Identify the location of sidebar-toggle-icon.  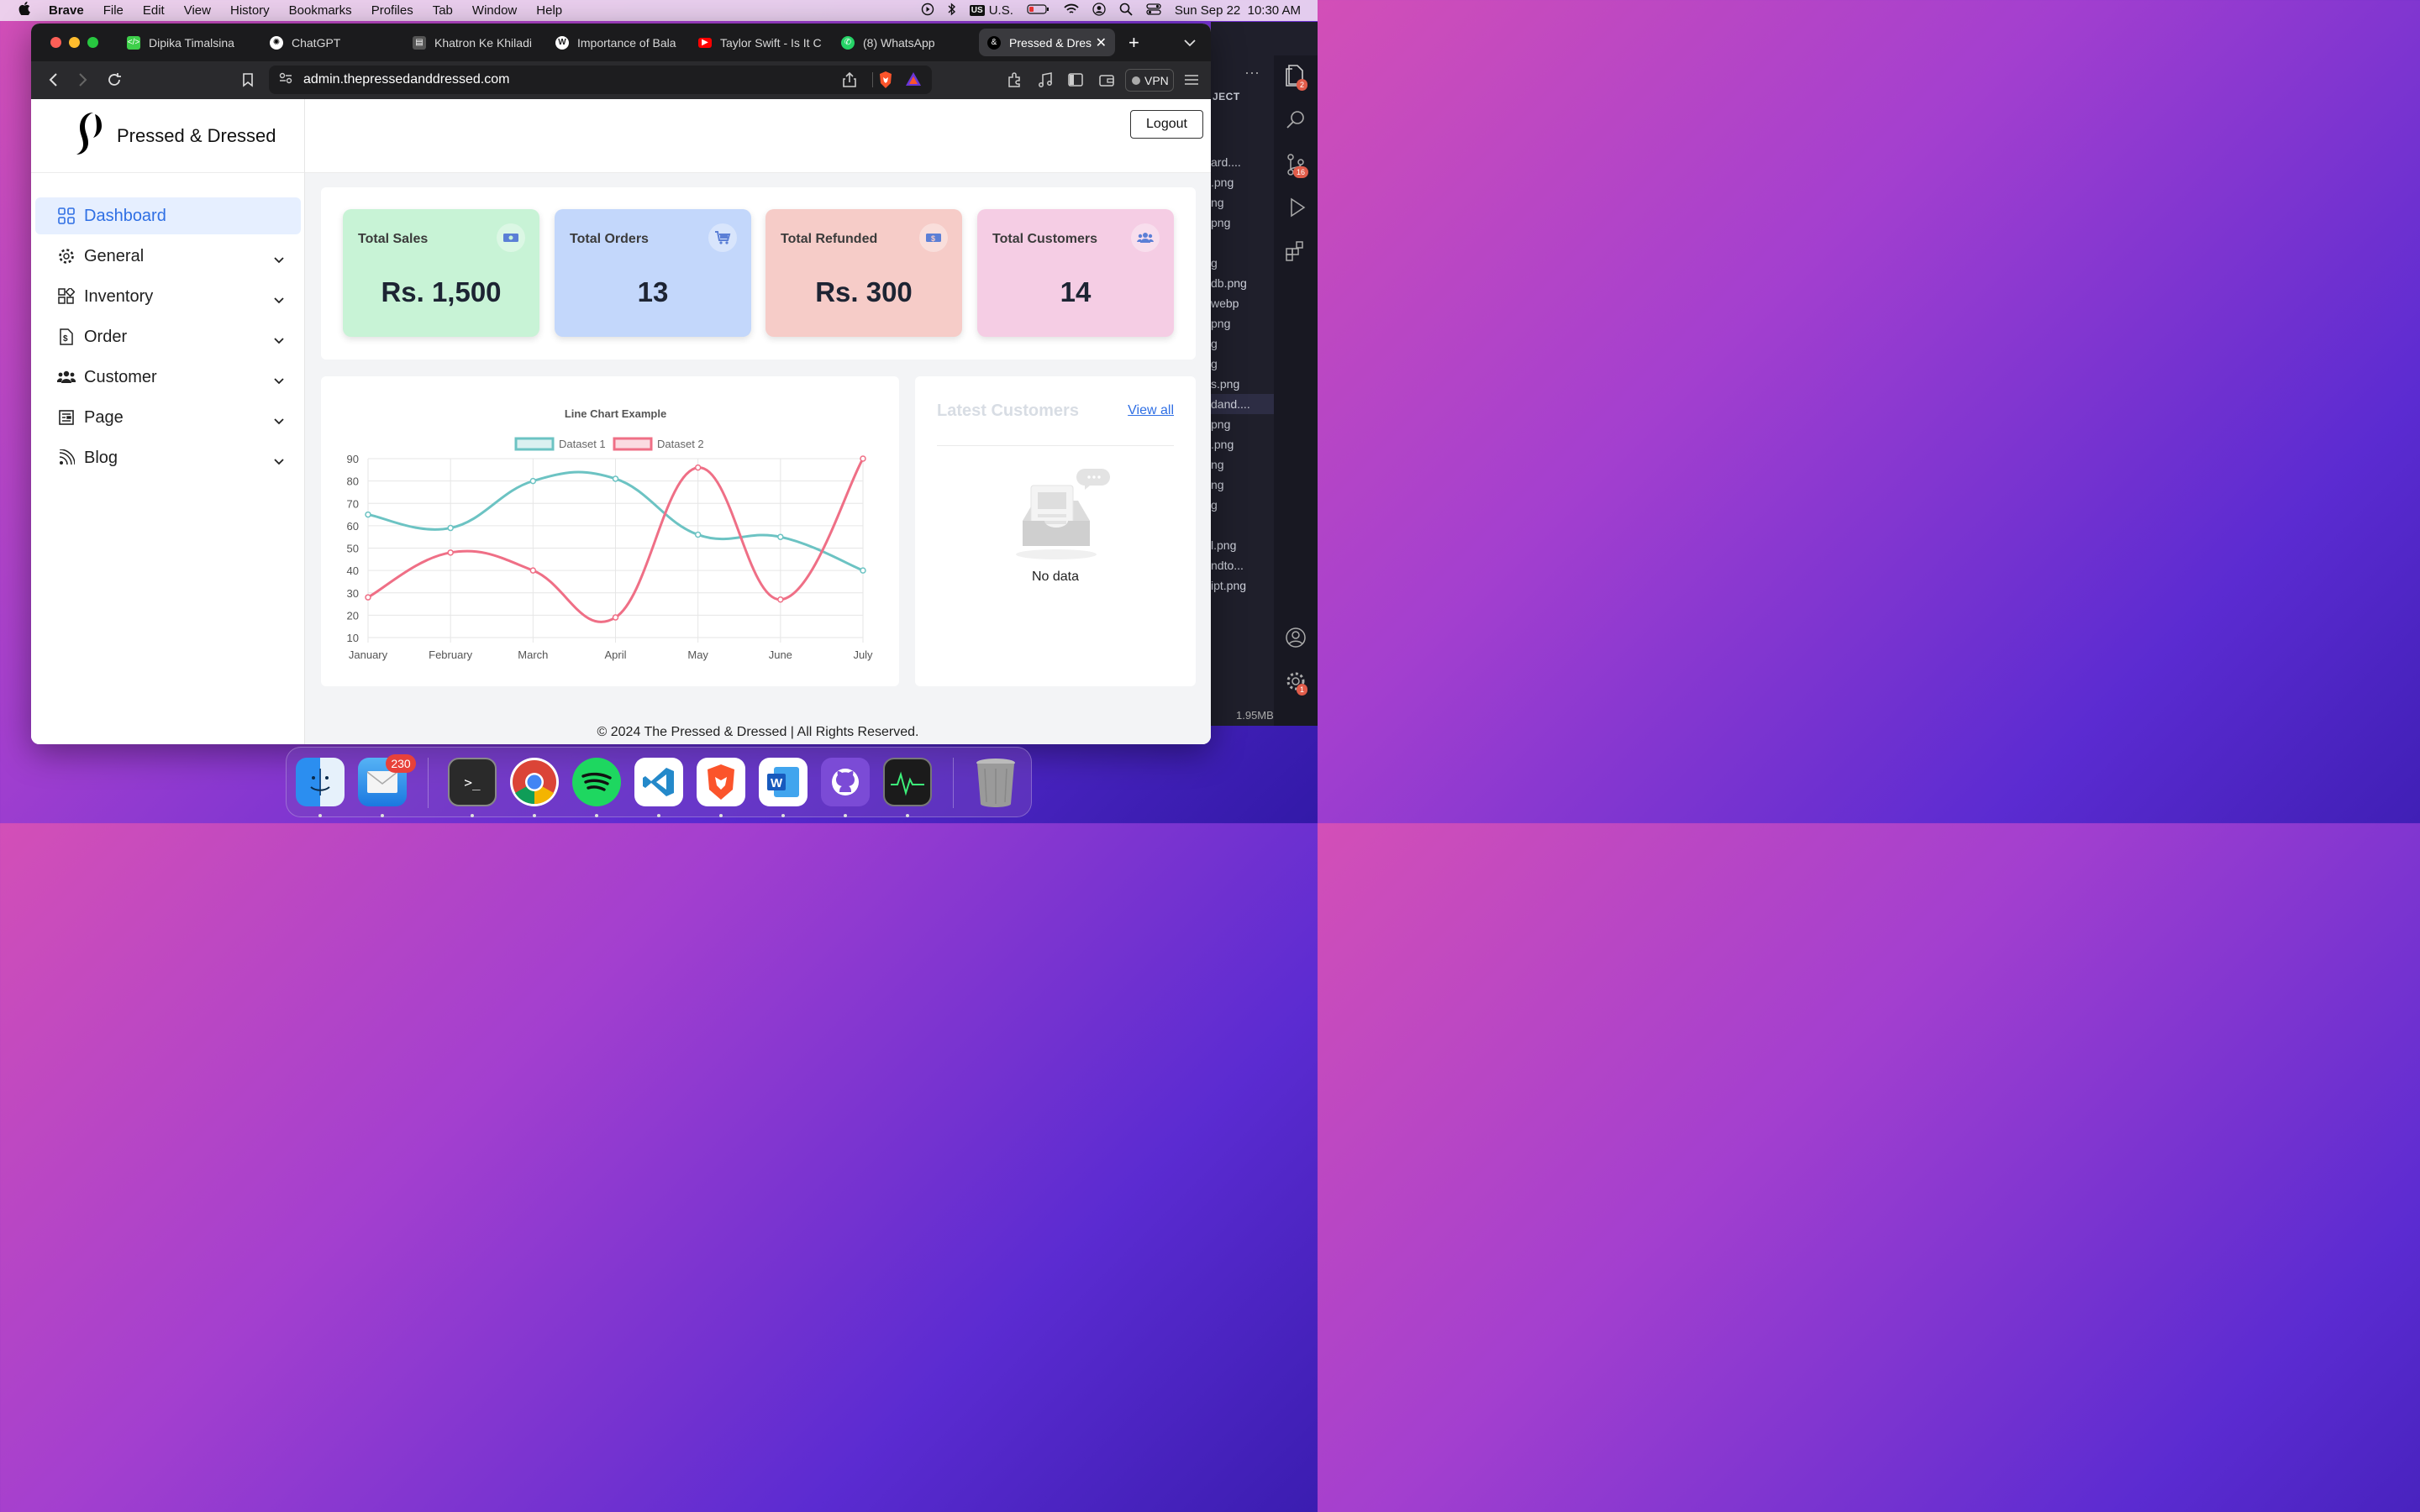
(1075, 79).